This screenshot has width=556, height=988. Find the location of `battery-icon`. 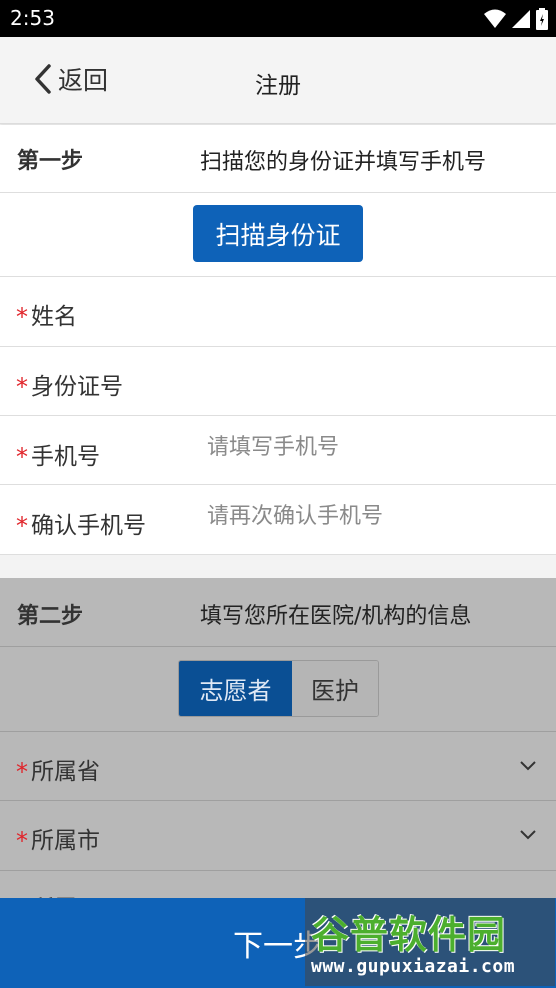

battery-icon is located at coordinates (542, 21).